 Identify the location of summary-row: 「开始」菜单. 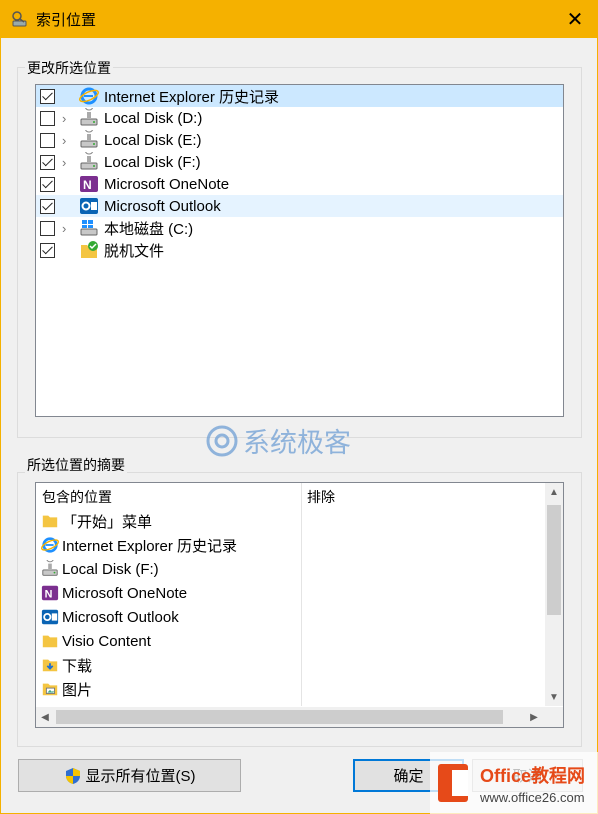
(96, 521).